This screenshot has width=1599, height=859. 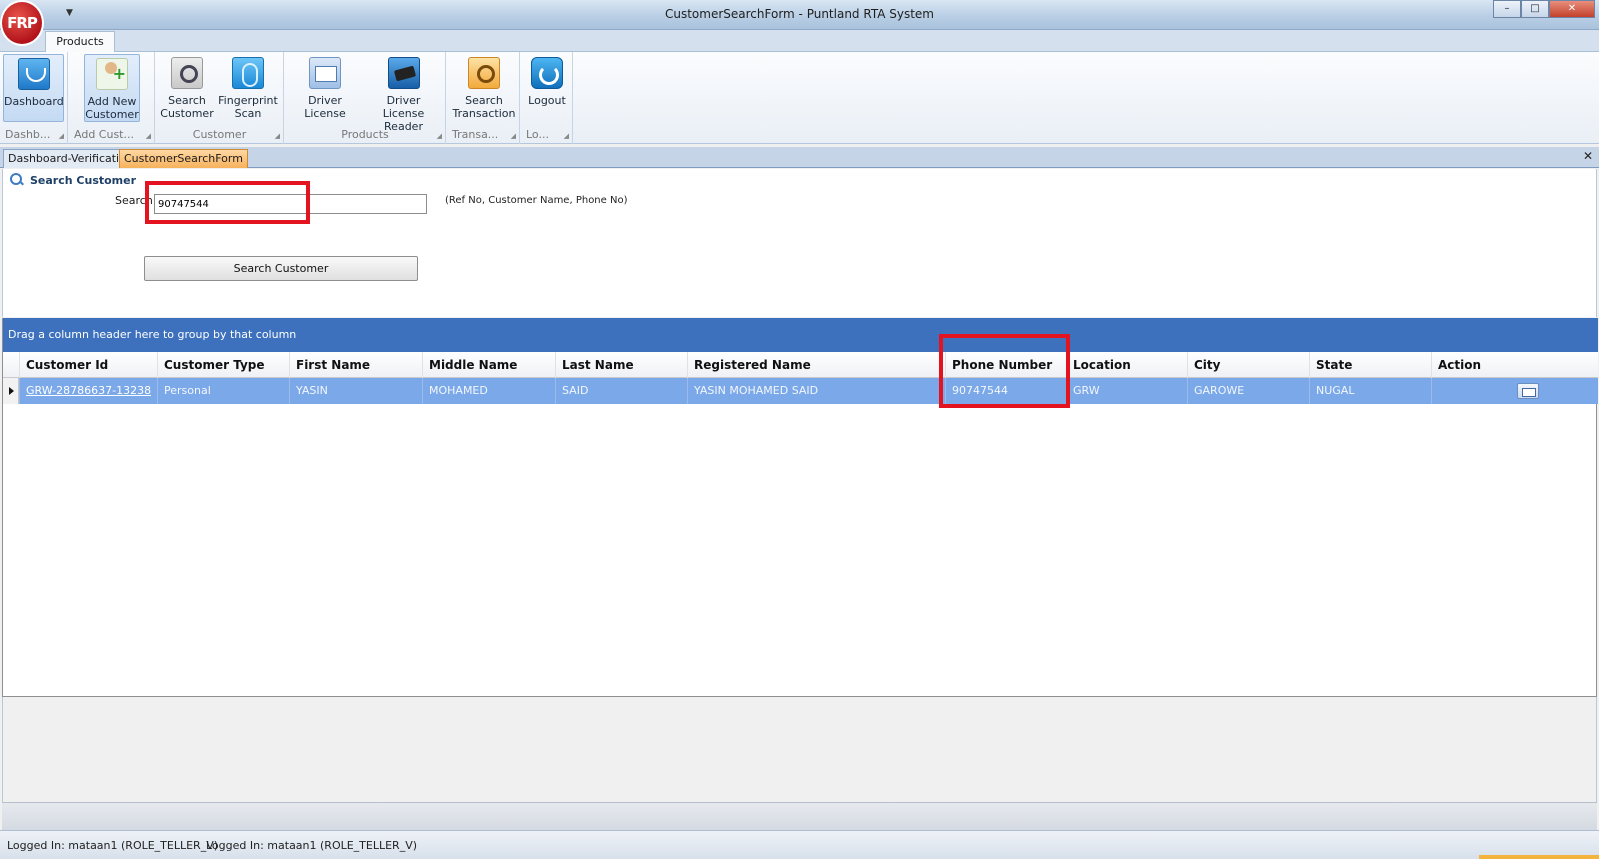 I want to click on empty-panel, so click(x=799, y=749).